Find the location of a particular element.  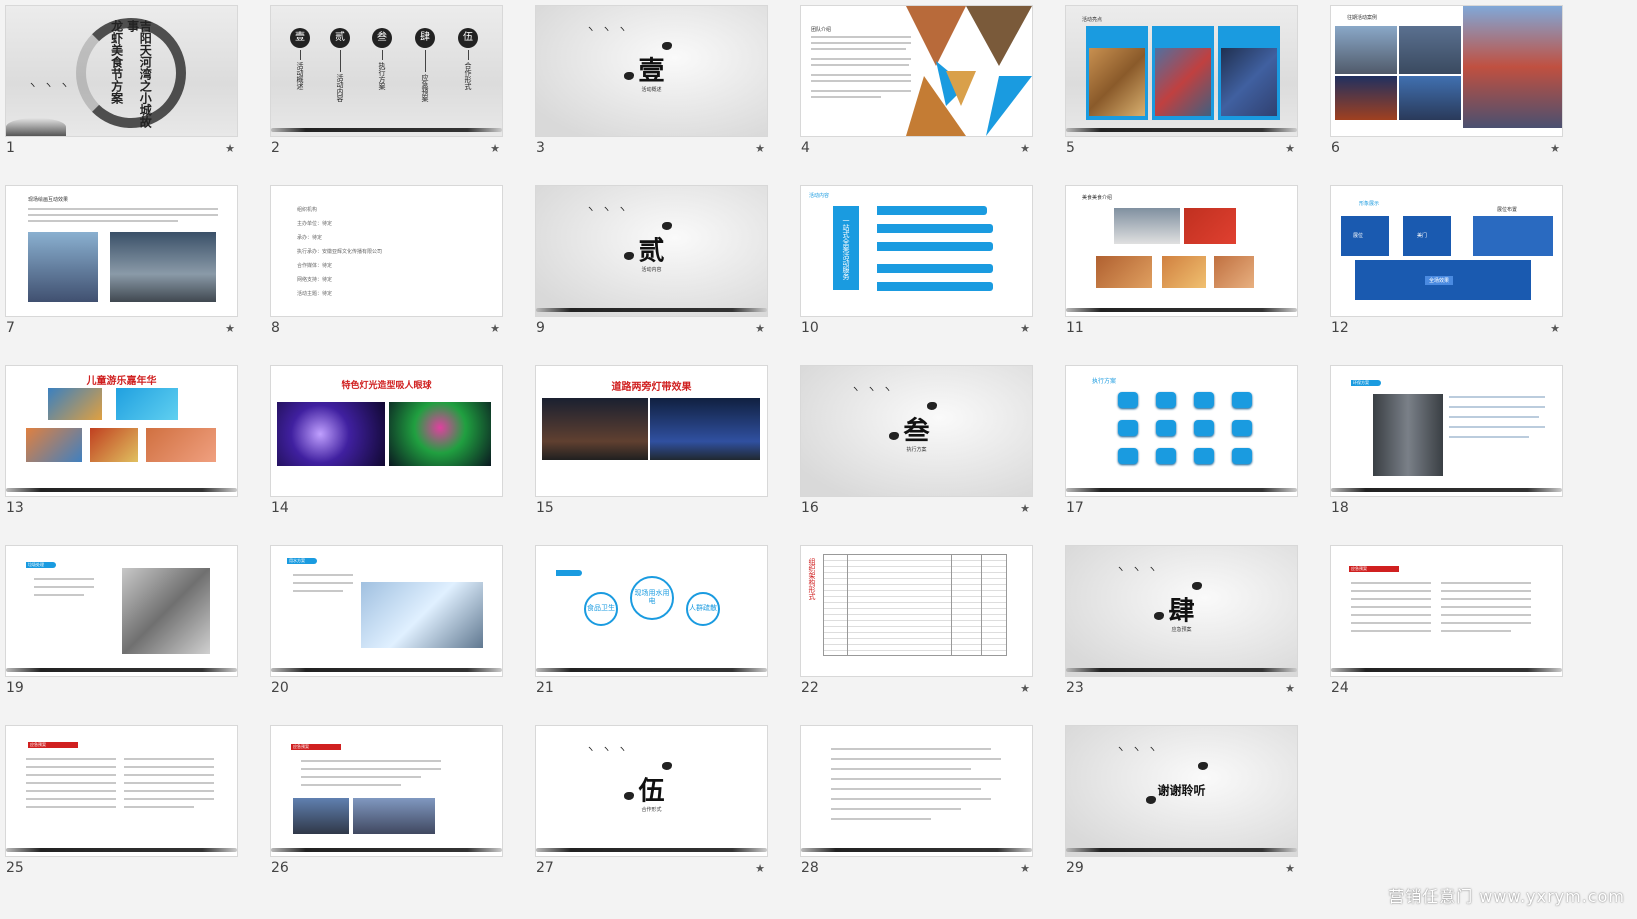

slide-thumb-24: 应急预案 24 is located at coordinates (1446, 632).